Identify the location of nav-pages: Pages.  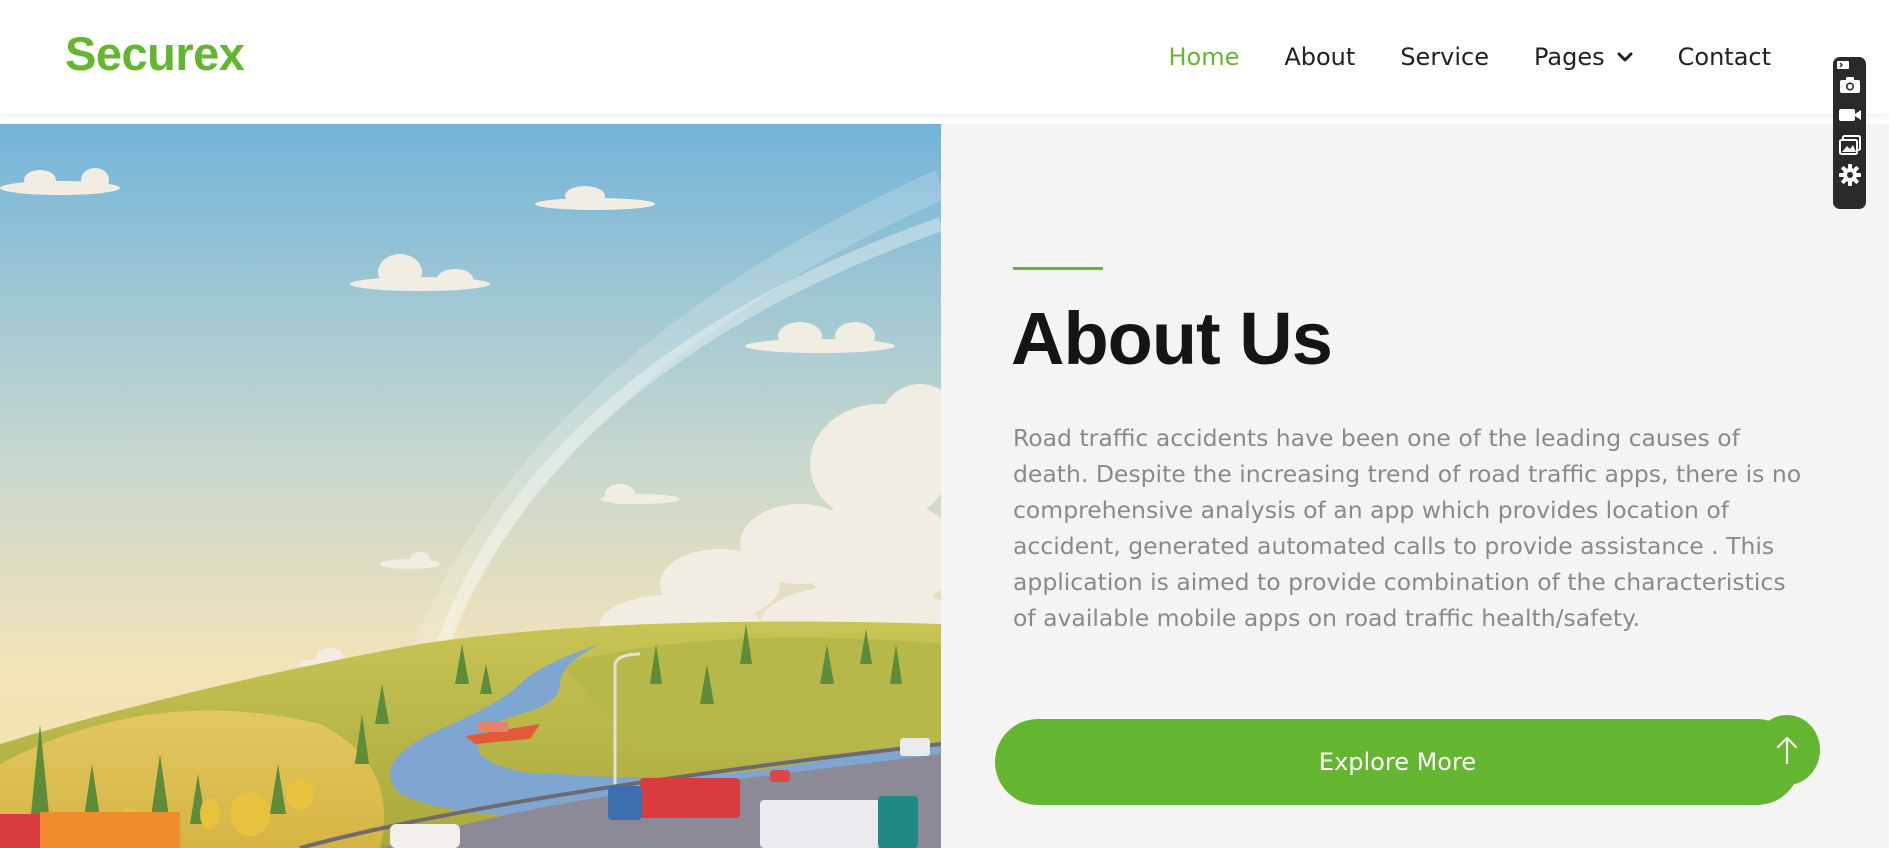
(1583, 57).